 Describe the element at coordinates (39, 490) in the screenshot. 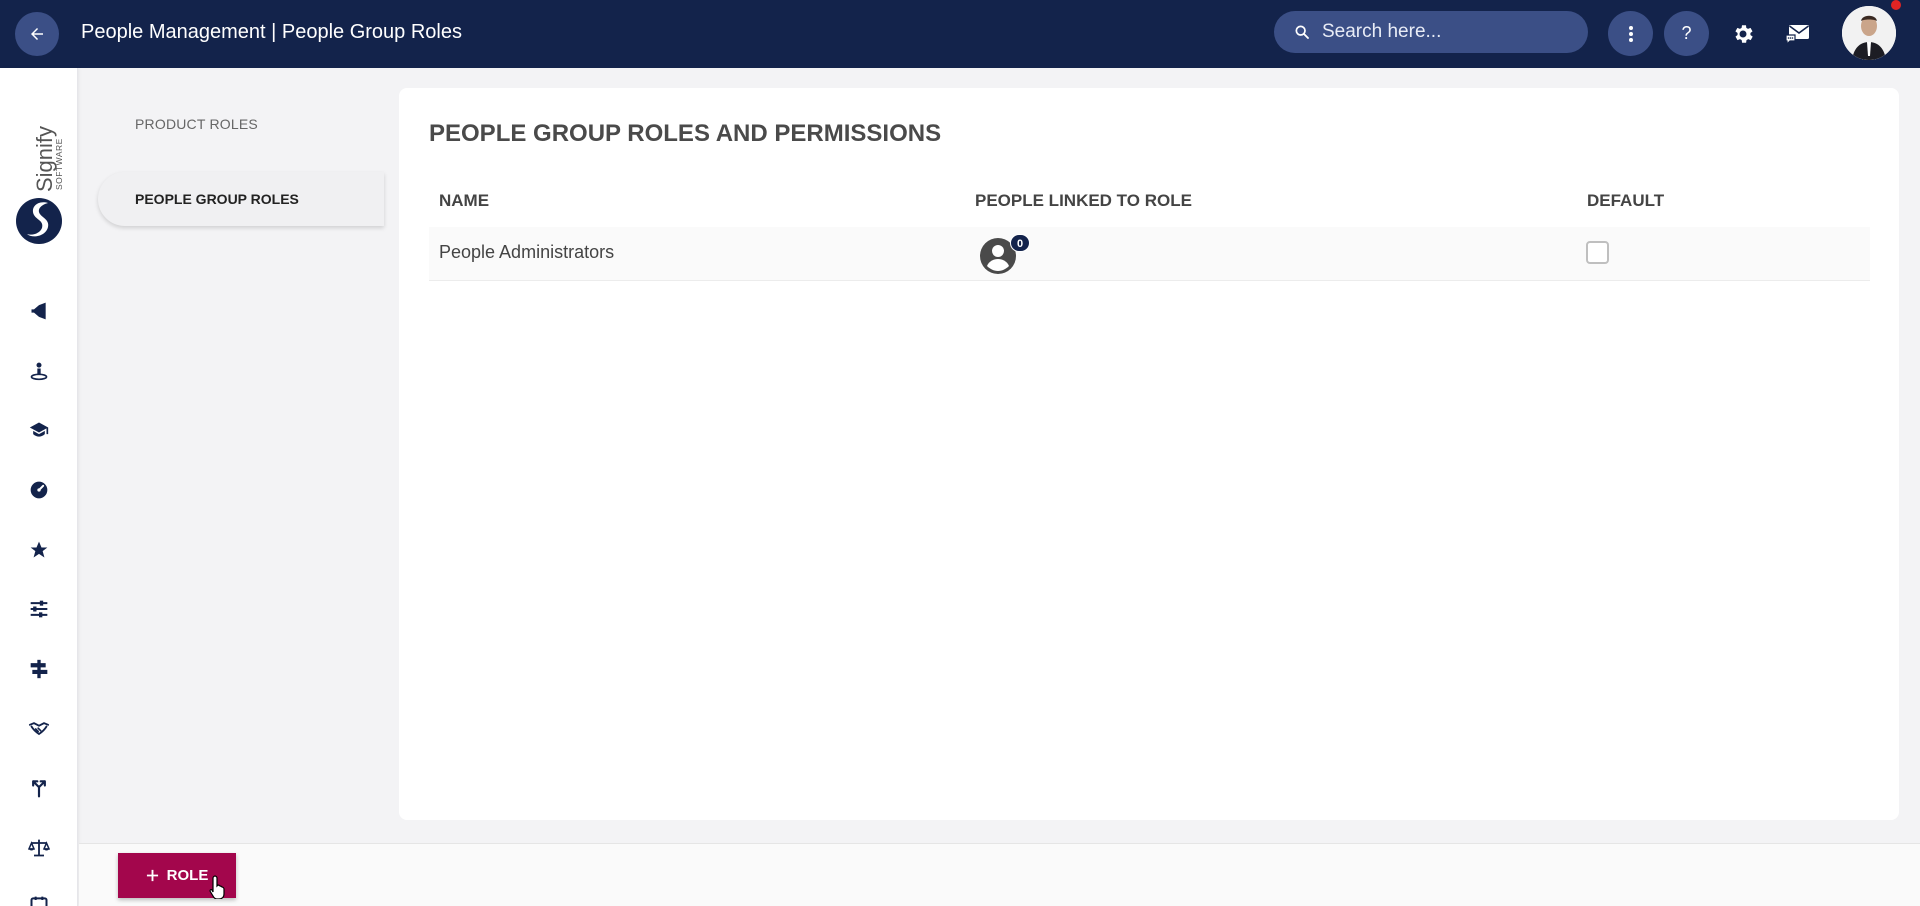

I see `dashboard-gauge-icon` at that location.